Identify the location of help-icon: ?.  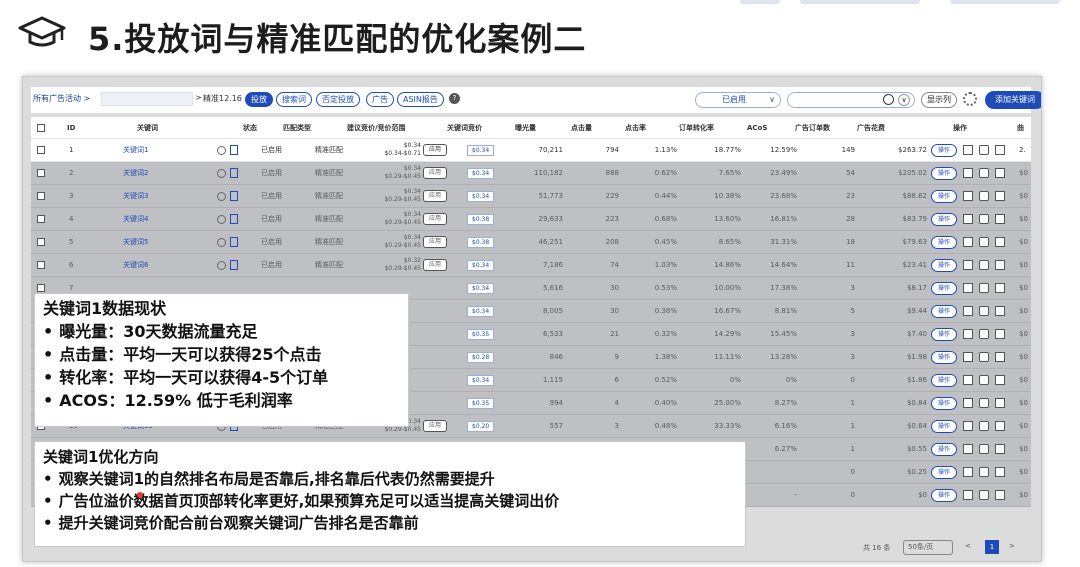
(454, 98).